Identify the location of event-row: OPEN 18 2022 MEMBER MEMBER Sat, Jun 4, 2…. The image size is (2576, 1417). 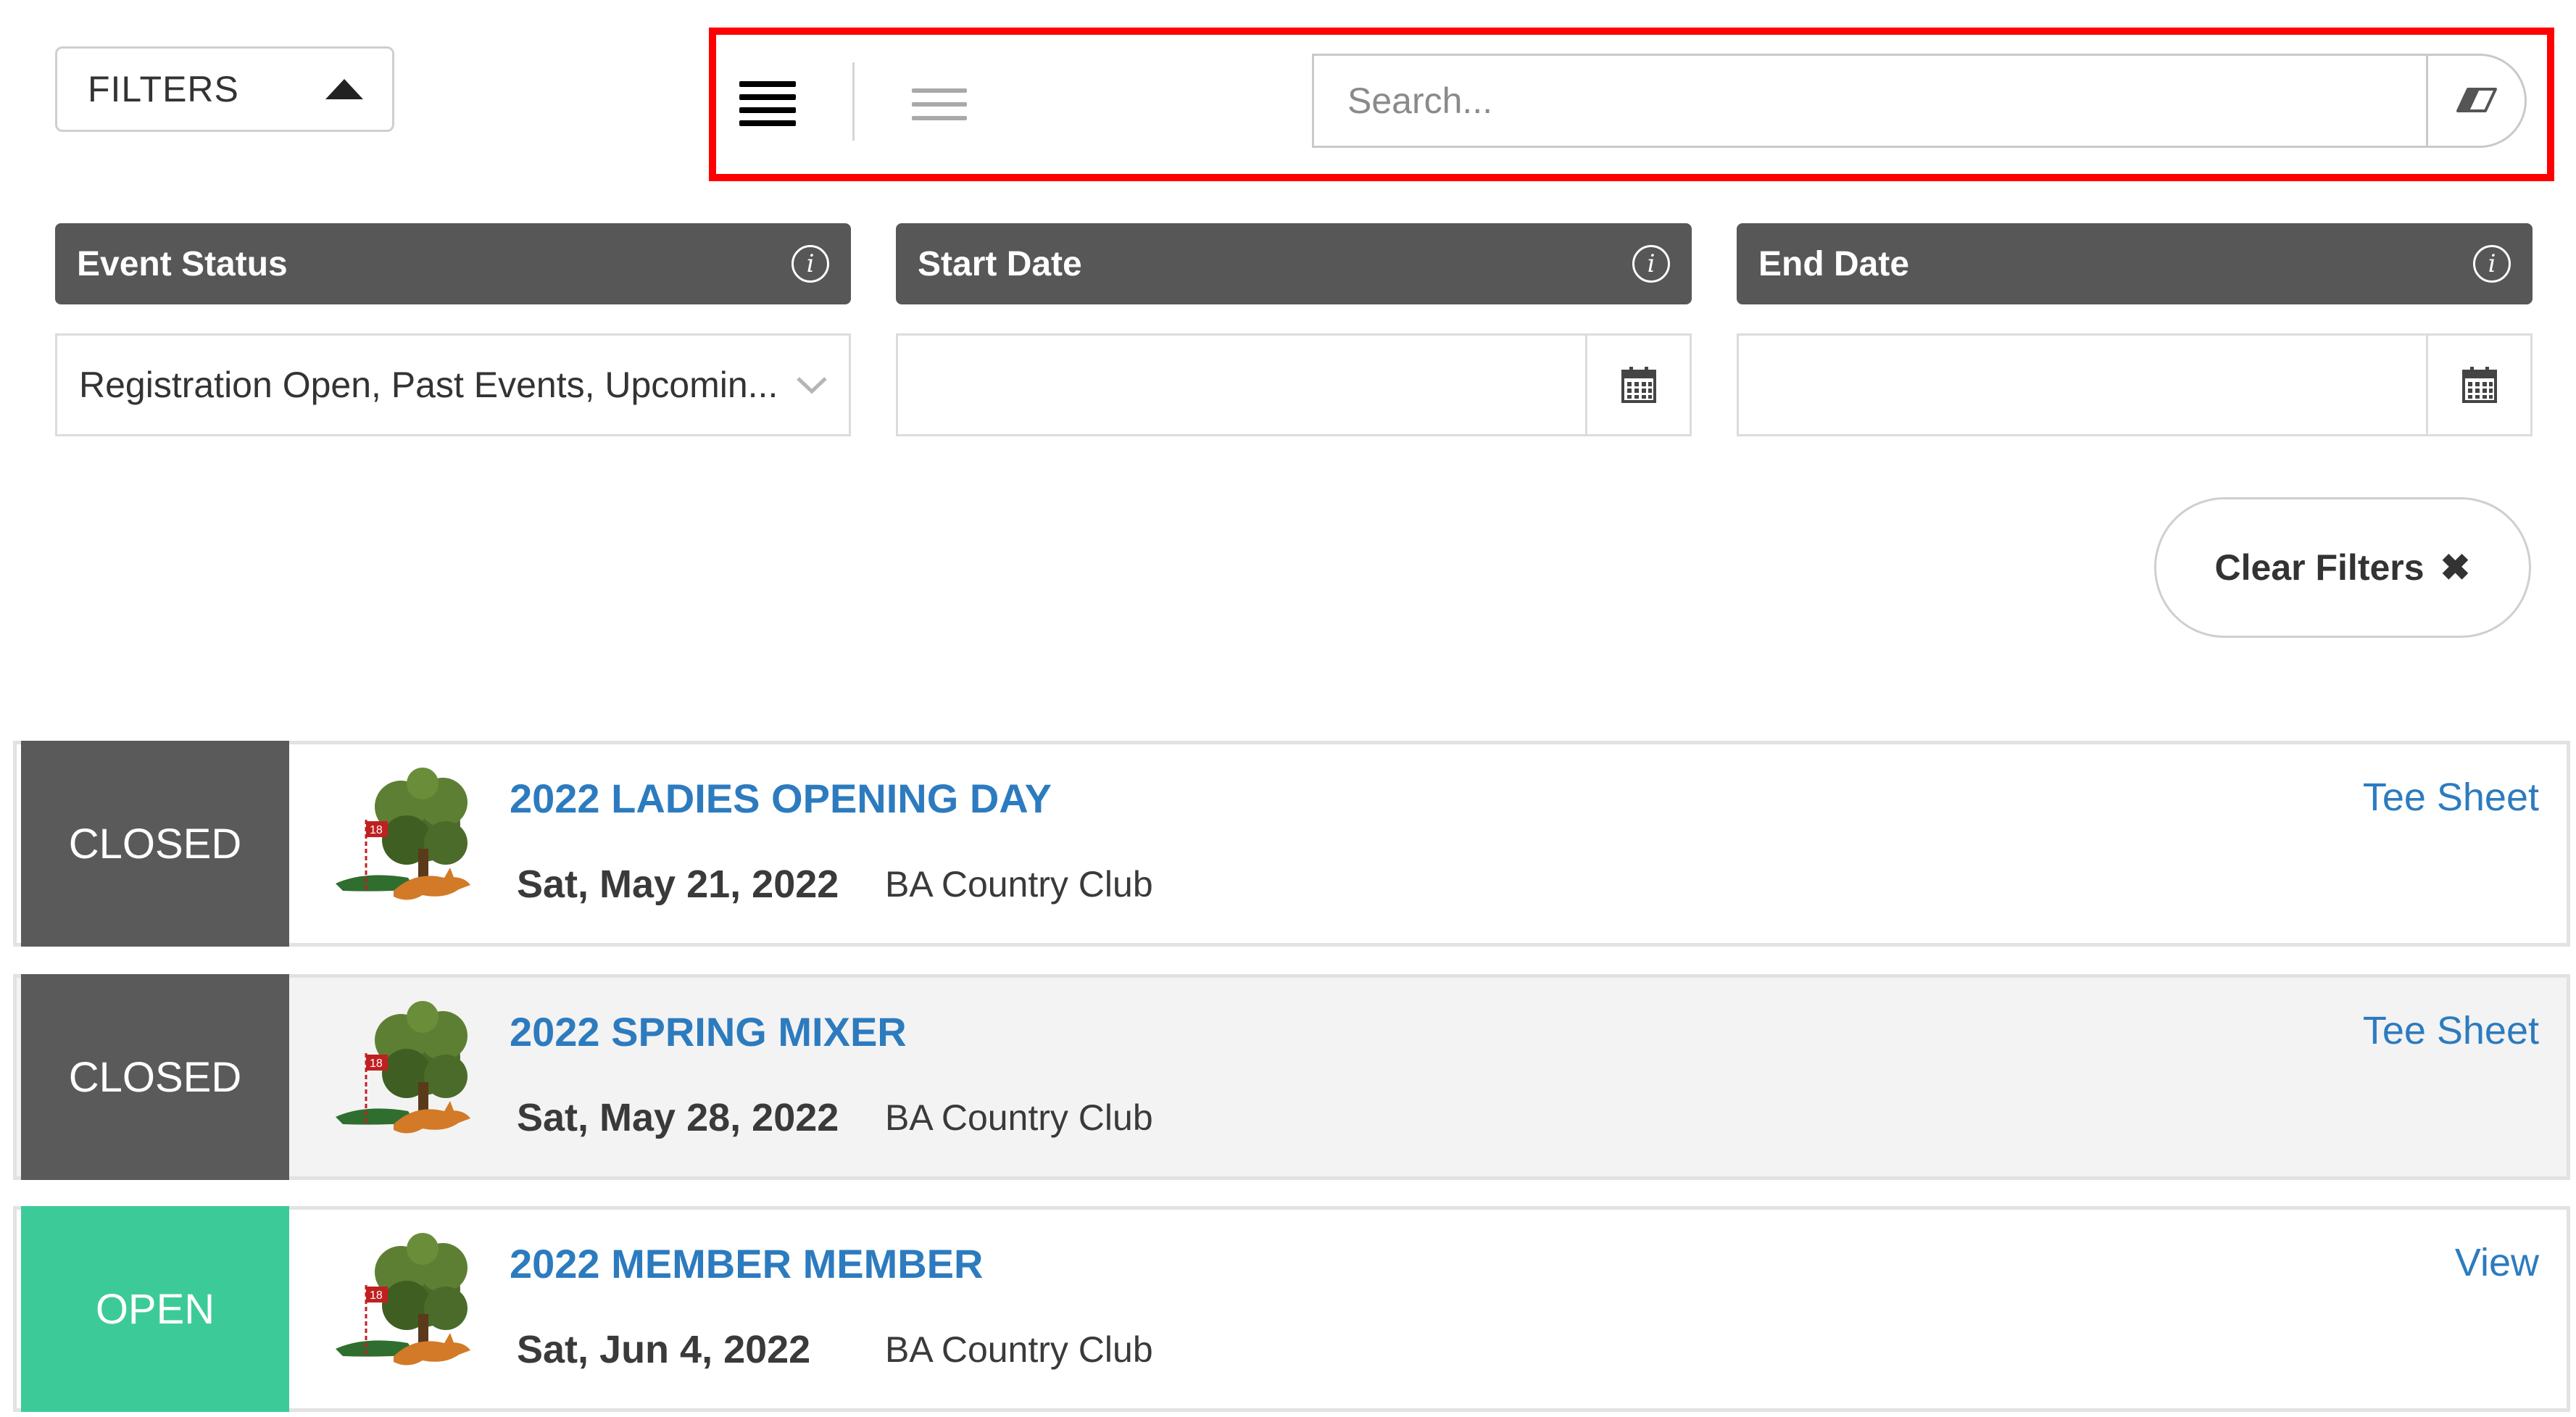
(1291, 1309).